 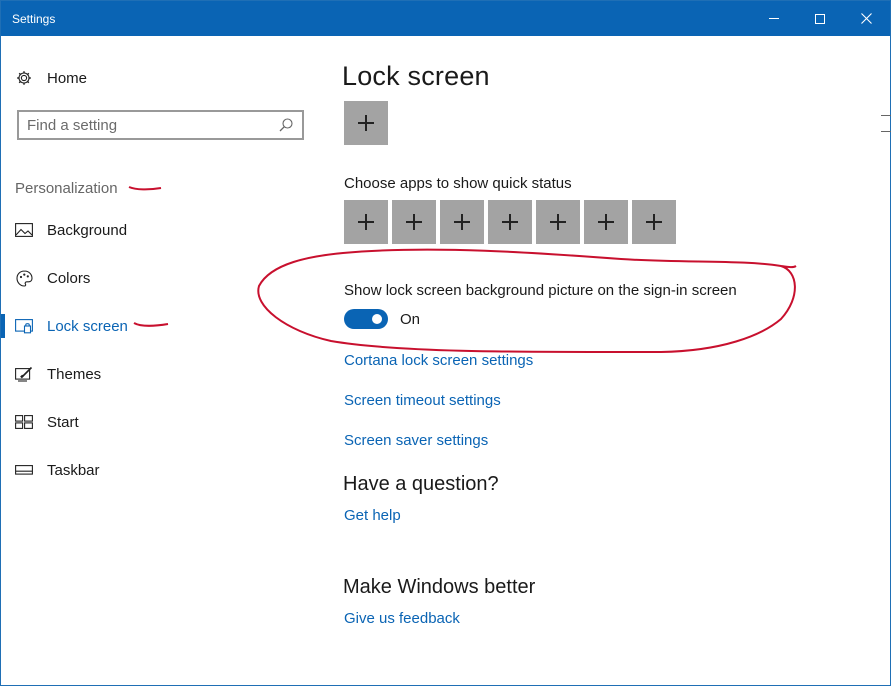 What do you see at coordinates (286, 125) in the screenshot?
I see `search-icon` at bounding box center [286, 125].